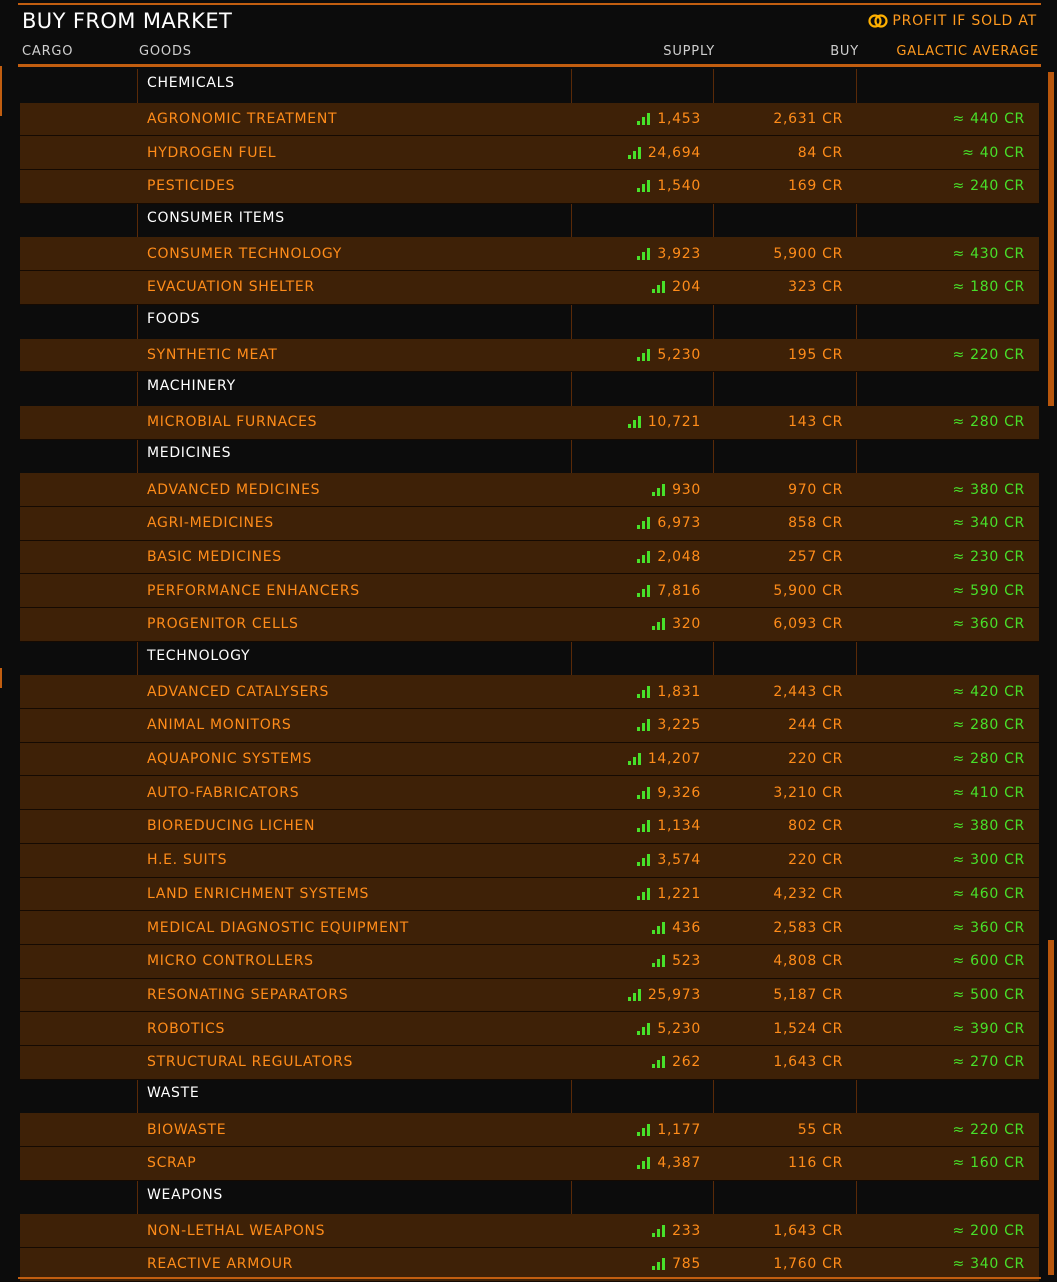  I want to click on supply-amount: 3,225, so click(679, 725).